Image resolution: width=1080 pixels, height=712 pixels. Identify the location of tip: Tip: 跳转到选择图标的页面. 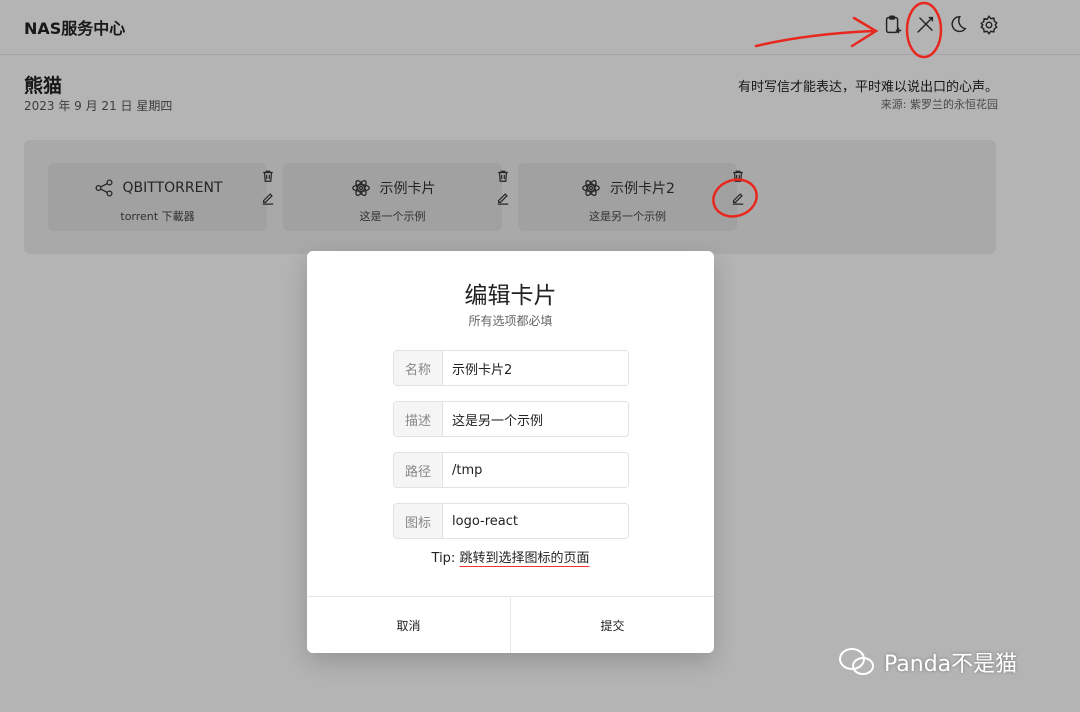
(510, 556).